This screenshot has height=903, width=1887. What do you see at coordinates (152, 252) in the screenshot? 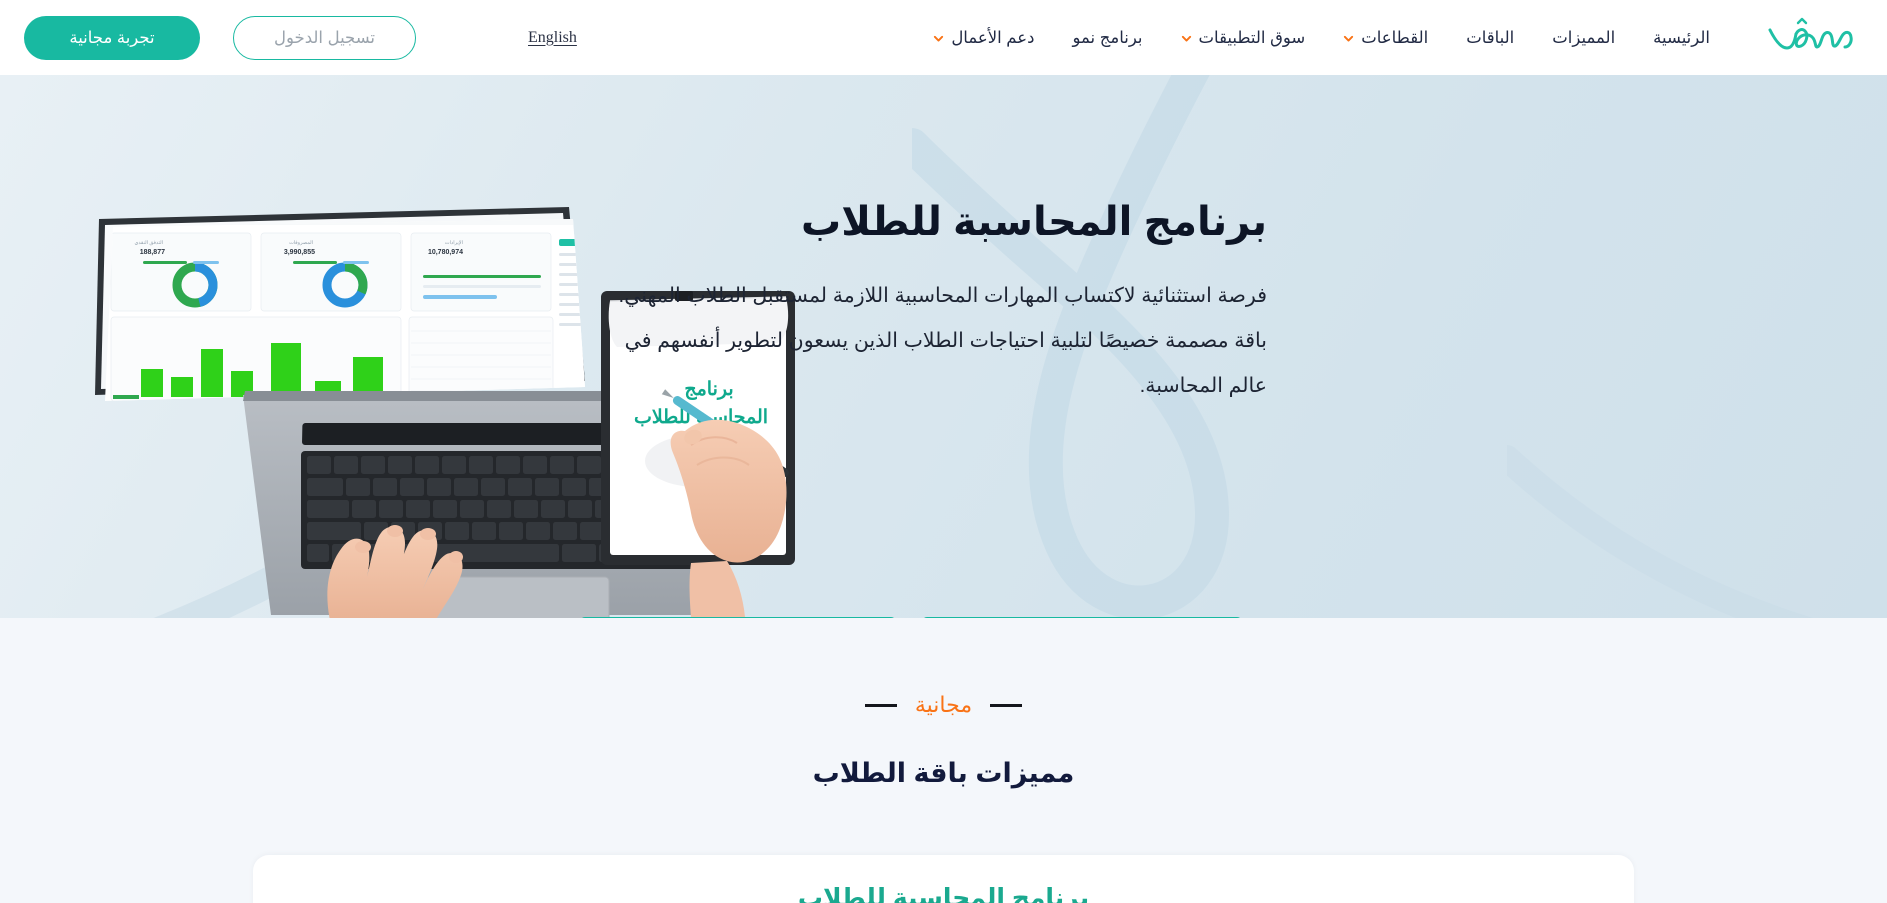
I see `svg-text: 188,877` at bounding box center [152, 252].